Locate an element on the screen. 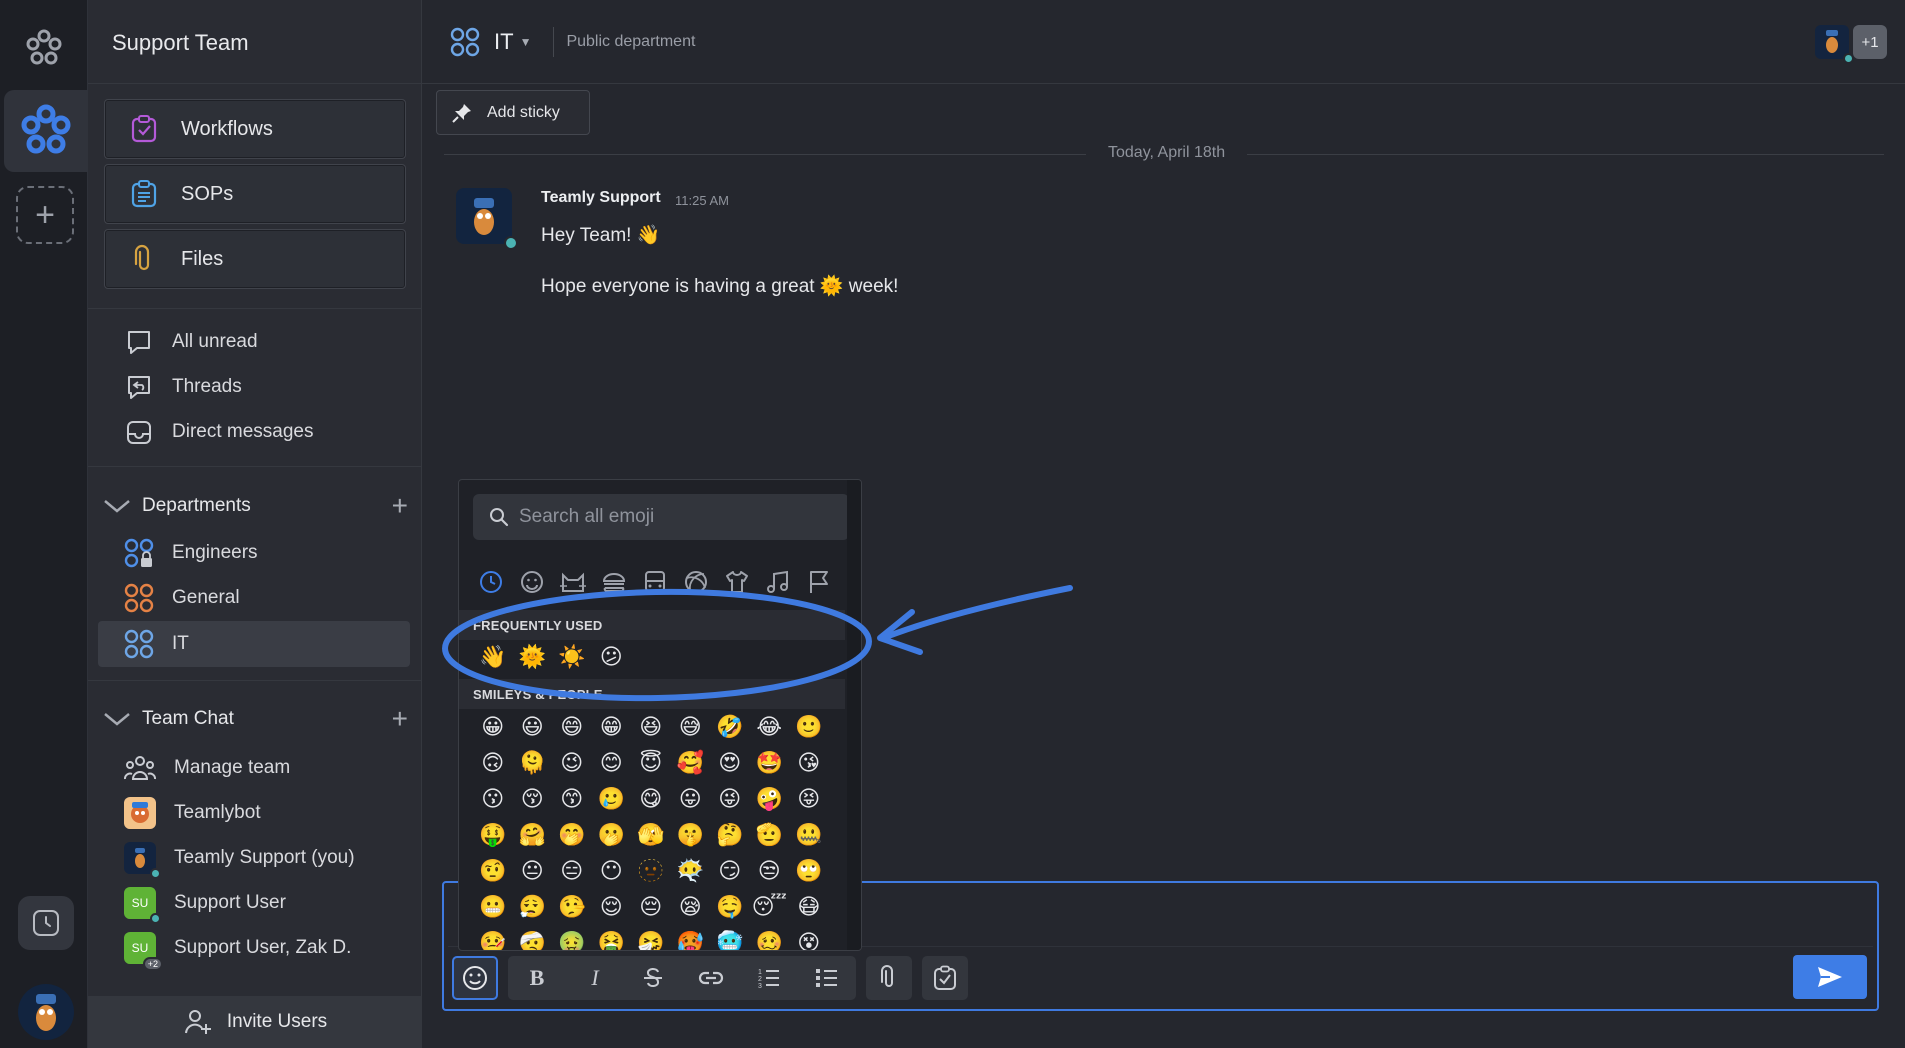 This screenshot has width=1905, height=1048. emoji: 😌 is located at coordinates (612, 907).